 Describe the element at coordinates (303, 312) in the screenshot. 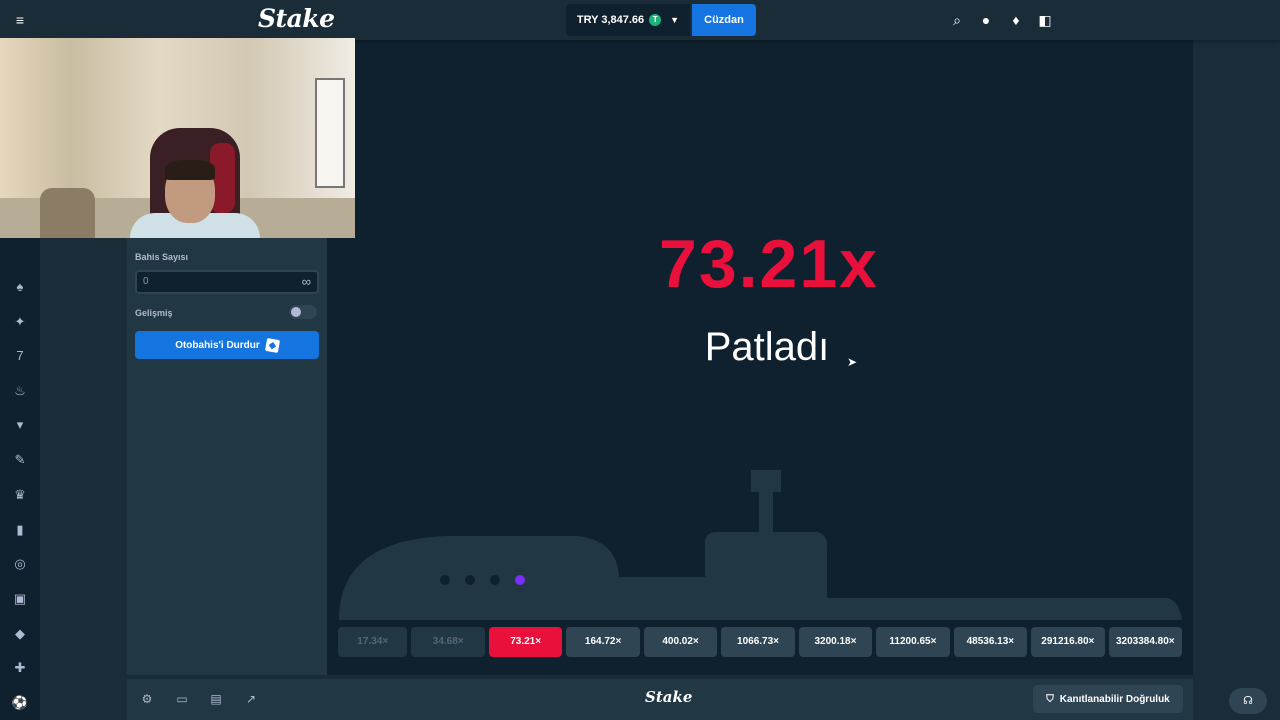

I see `advanced-toggle` at that location.